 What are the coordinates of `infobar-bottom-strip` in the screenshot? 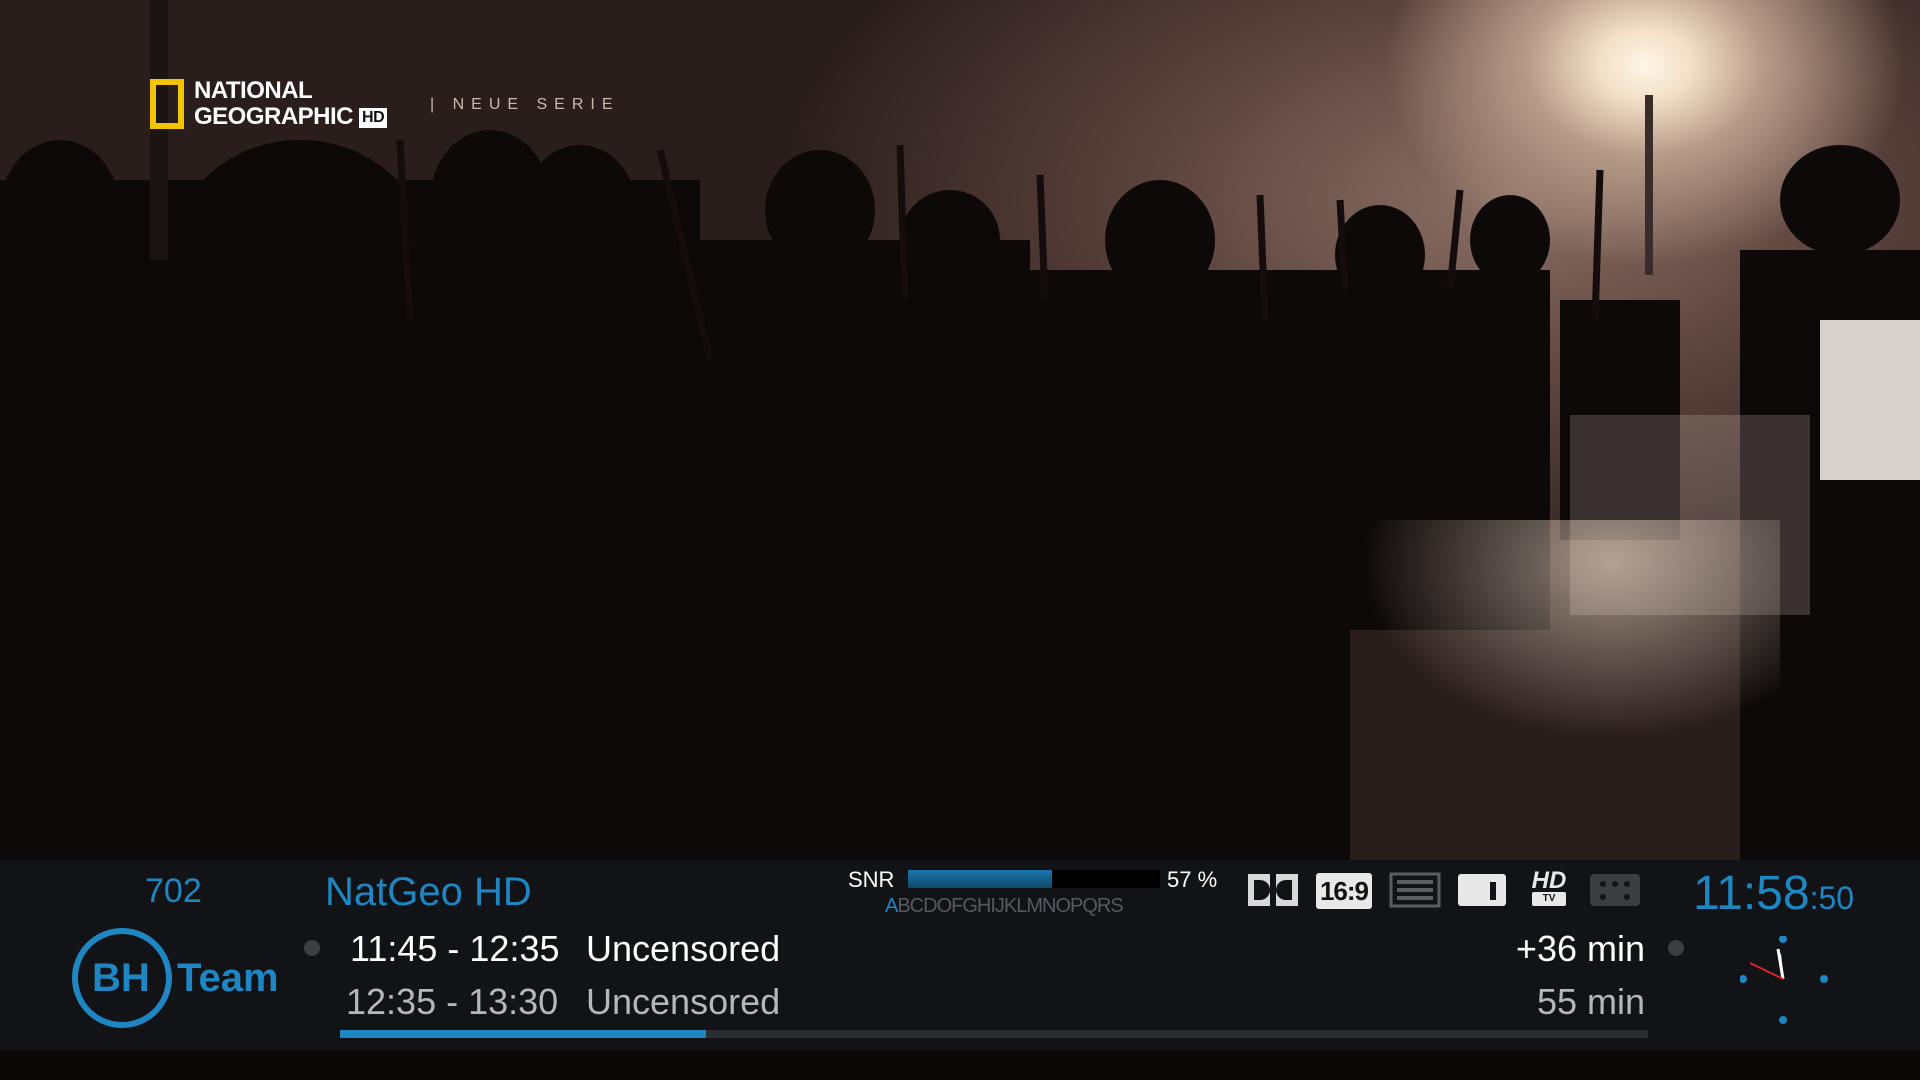 It's located at (960, 1065).